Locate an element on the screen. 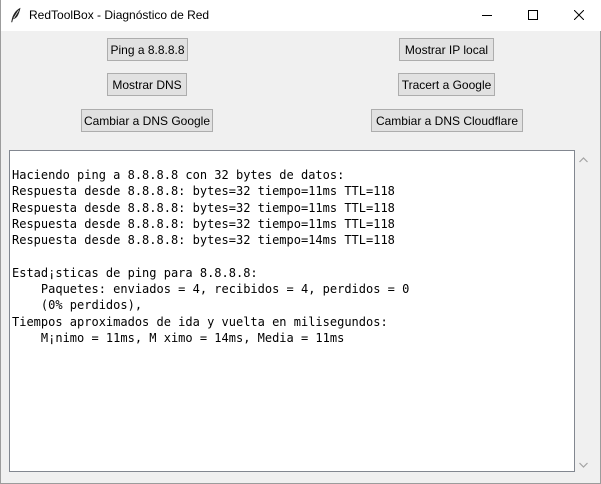  close-button is located at coordinates (578, 15).